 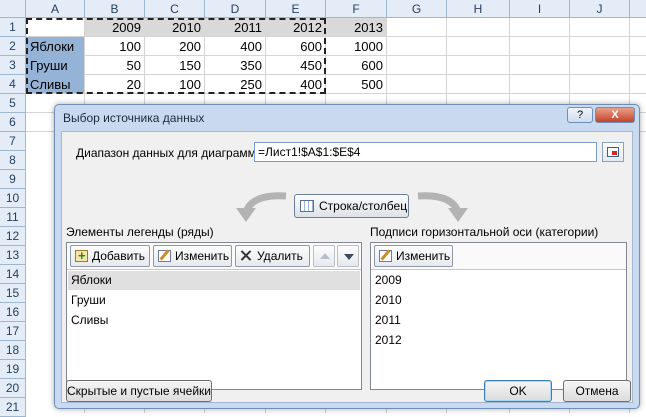 What do you see at coordinates (356, 65) in the screenshot?
I see `cell-f3: 600` at bounding box center [356, 65].